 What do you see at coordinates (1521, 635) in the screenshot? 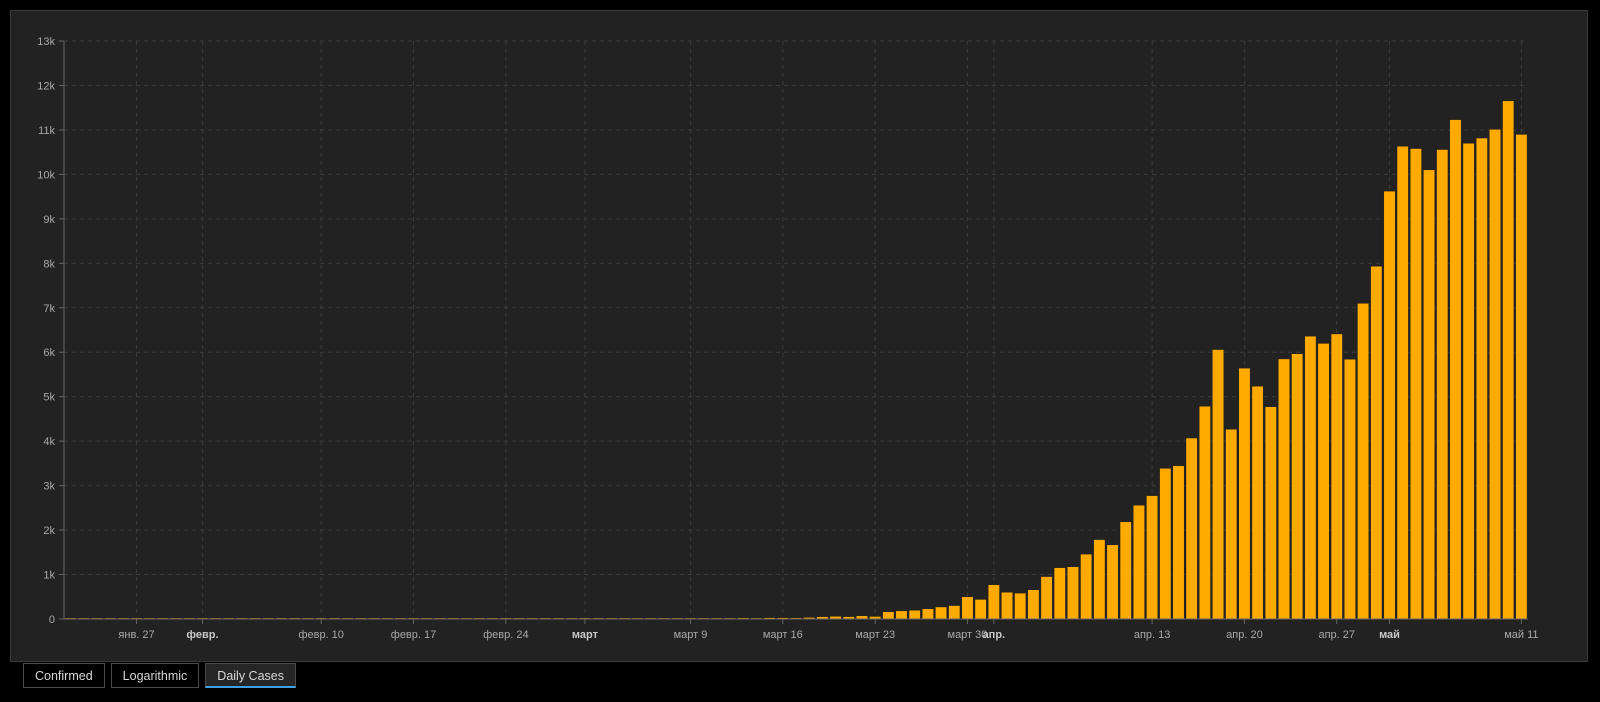
I see `x-tick-label: май 11` at bounding box center [1521, 635].